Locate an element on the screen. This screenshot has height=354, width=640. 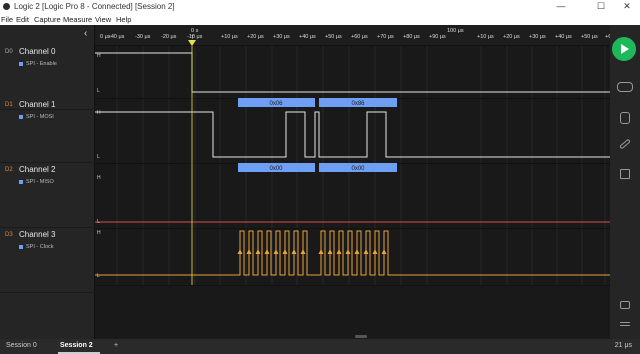
collapse-sidebar-icon: ‹ is located at coordinates (85, 33).